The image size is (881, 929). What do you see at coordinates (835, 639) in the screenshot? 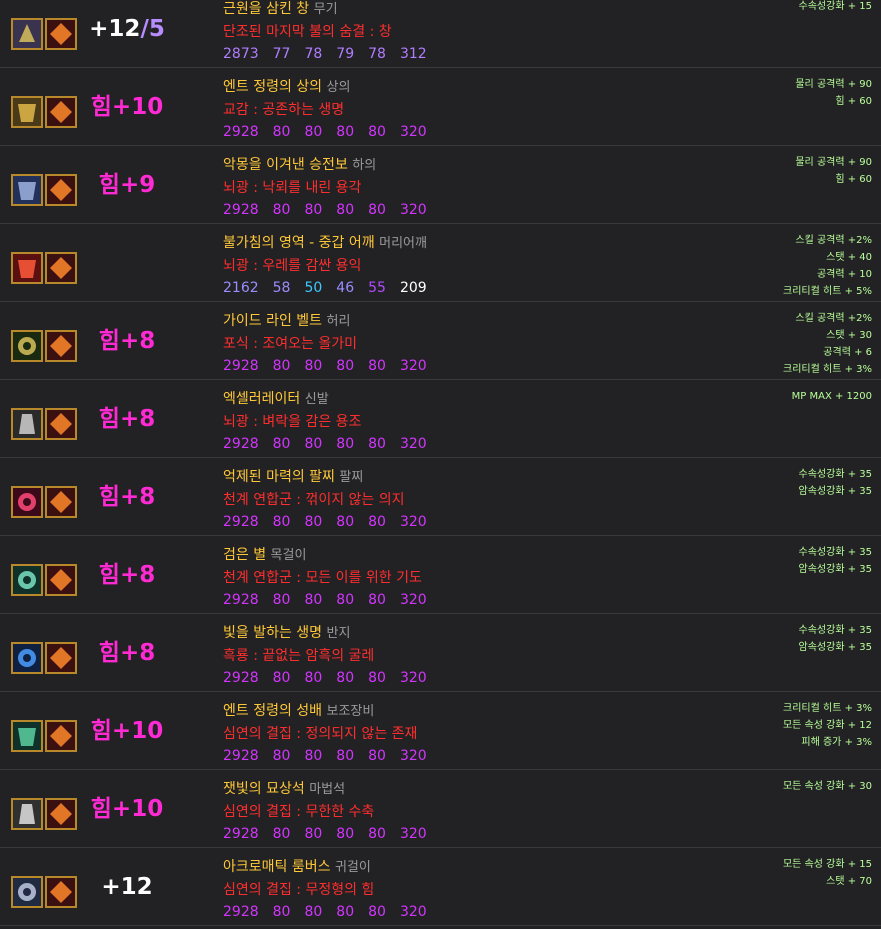
I see `item-stats: 수속성강화 + 35 암속성강화 + 35` at bounding box center [835, 639].